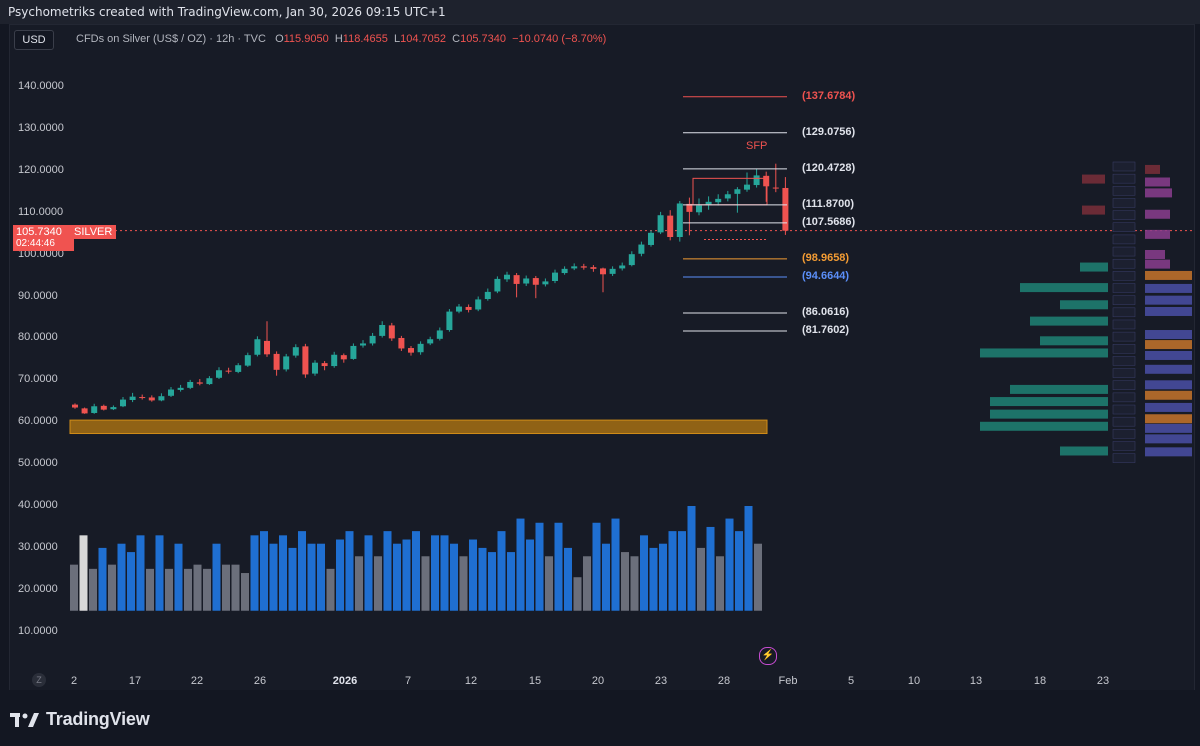 The height and width of the screenshot is (746, 1200). What do you see at coordinates (788, 681) in the screenshot?
I see `x-axis-tick: Feb` at bounding box center [788, 681].